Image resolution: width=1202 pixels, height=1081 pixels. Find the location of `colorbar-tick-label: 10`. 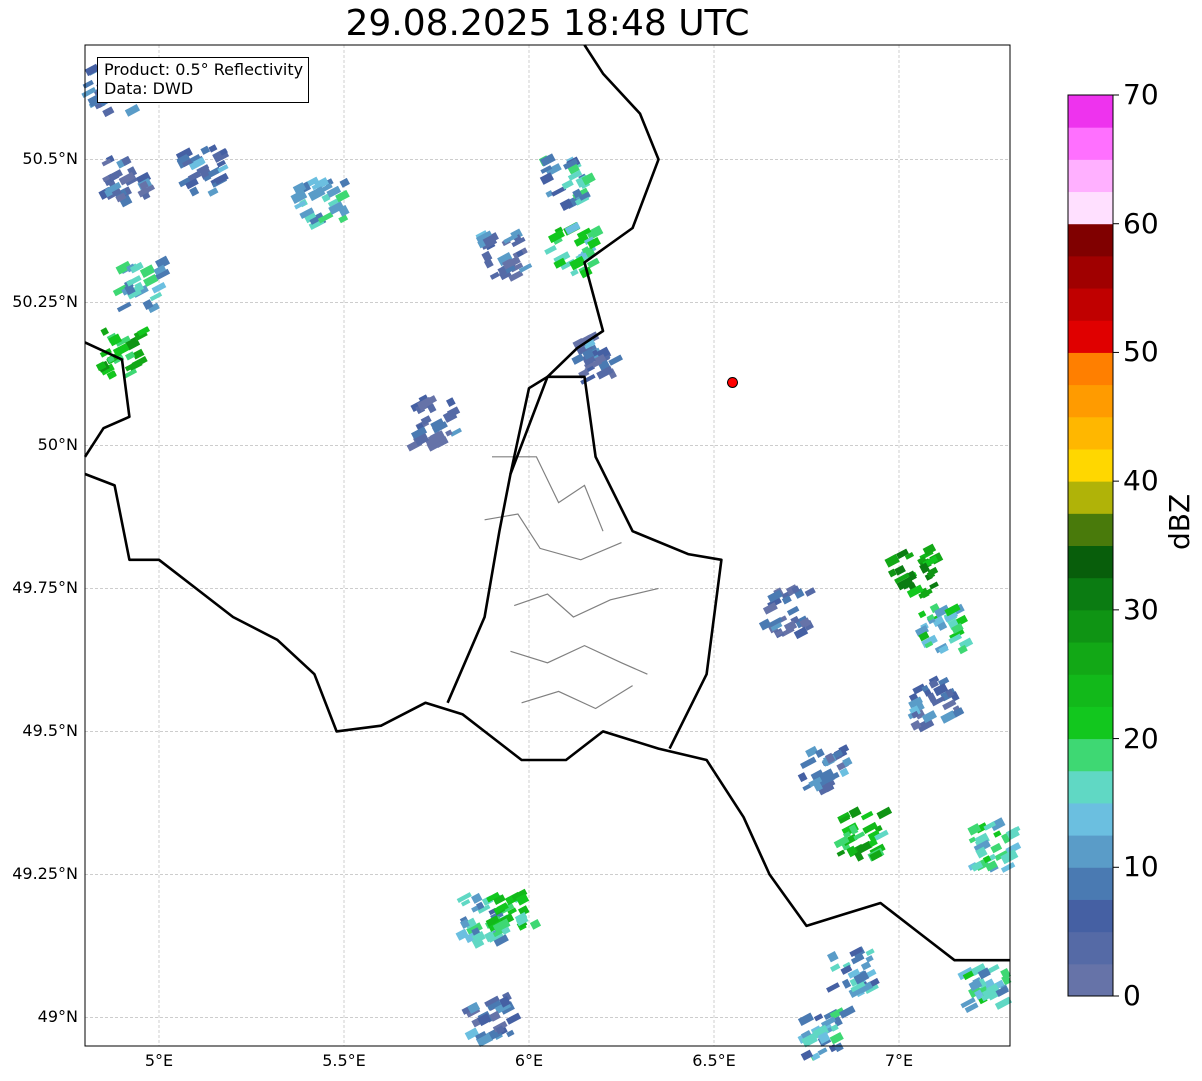

colorbar-tick-label: 10 is located at coordinates (1141, 867).